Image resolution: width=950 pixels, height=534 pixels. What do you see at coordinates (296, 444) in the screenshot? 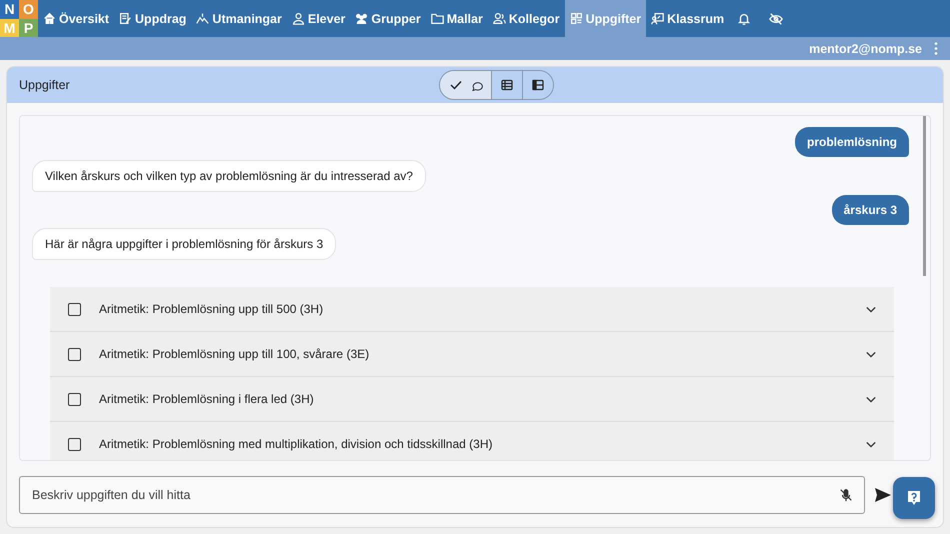
I see `task-title: Aritmetik: Problemlösning med multiplikation, division och tidsskillnad (3H)` at bounding box center [296, 444].